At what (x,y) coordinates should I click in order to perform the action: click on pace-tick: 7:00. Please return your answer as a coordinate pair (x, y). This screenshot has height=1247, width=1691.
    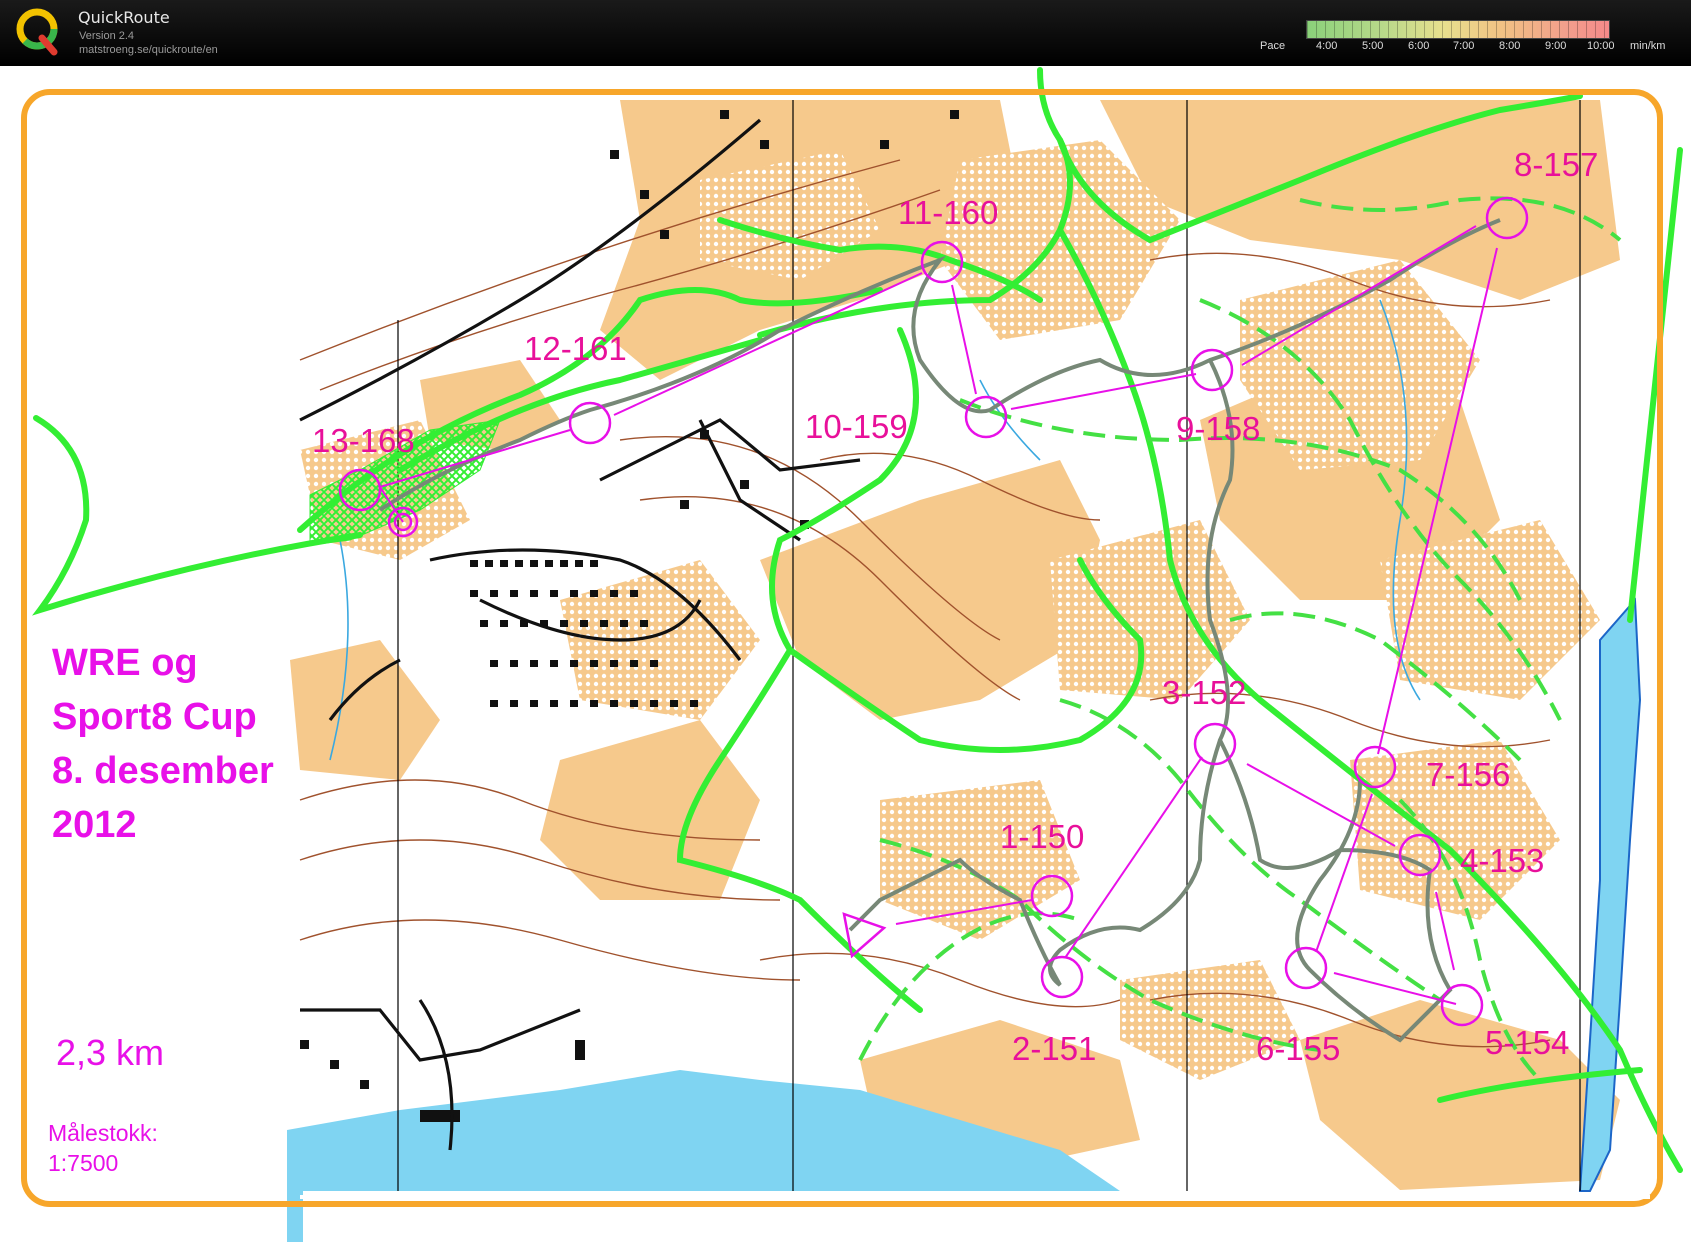
    Looking at the image, I should click on (1464, 46).